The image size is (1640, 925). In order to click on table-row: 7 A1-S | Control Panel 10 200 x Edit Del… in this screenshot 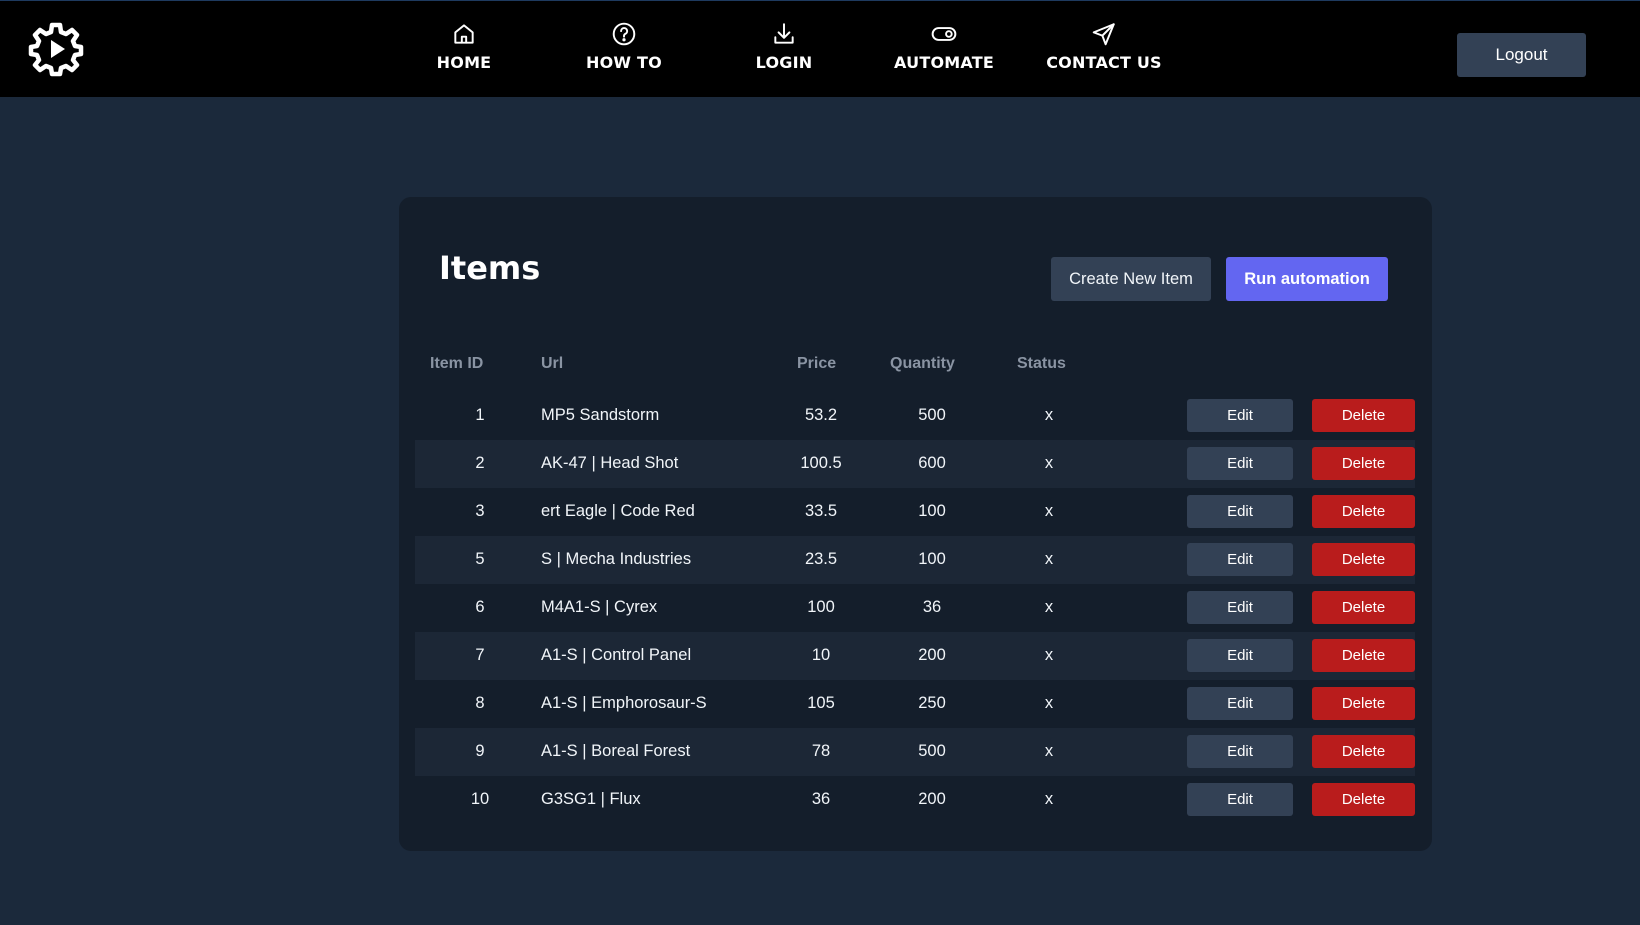, I will do `click(915, 656)`.